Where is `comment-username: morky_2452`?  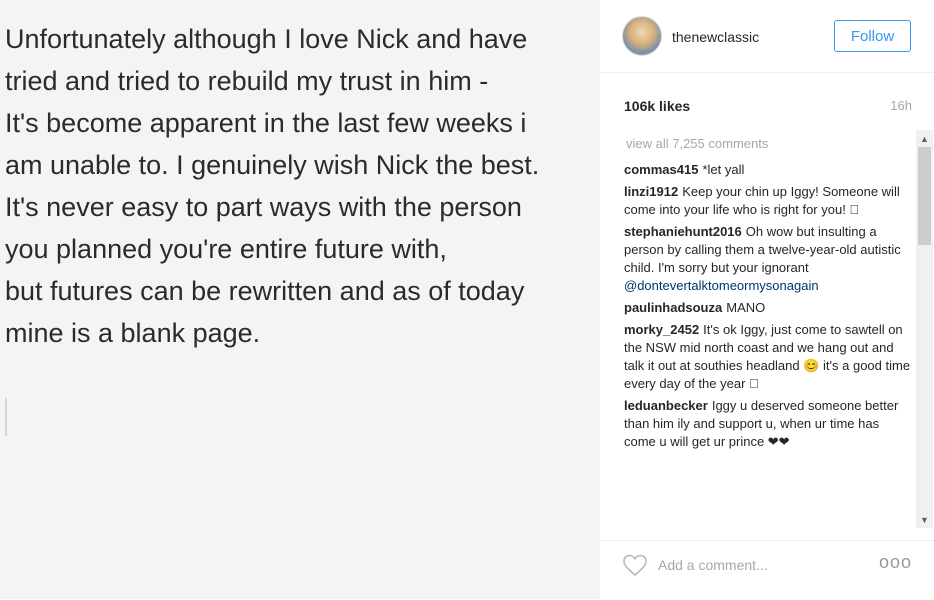
comment-username: morky_2452 is located at coordinates (661, 329).